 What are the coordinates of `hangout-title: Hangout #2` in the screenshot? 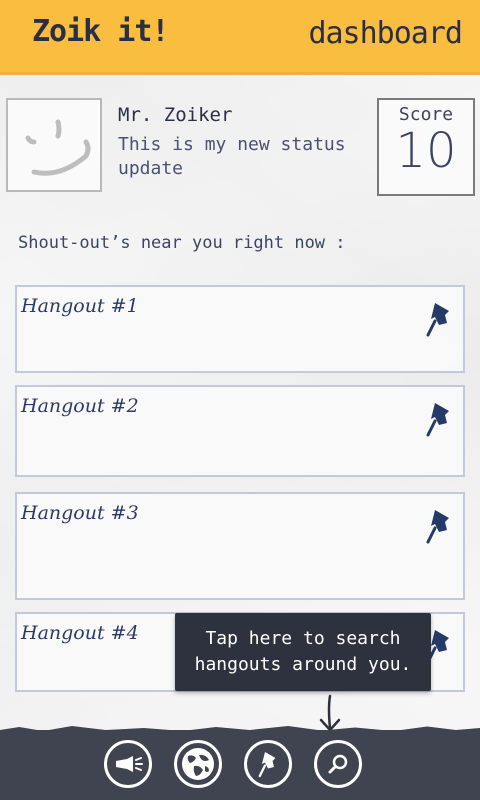 It's located at (80, 406).